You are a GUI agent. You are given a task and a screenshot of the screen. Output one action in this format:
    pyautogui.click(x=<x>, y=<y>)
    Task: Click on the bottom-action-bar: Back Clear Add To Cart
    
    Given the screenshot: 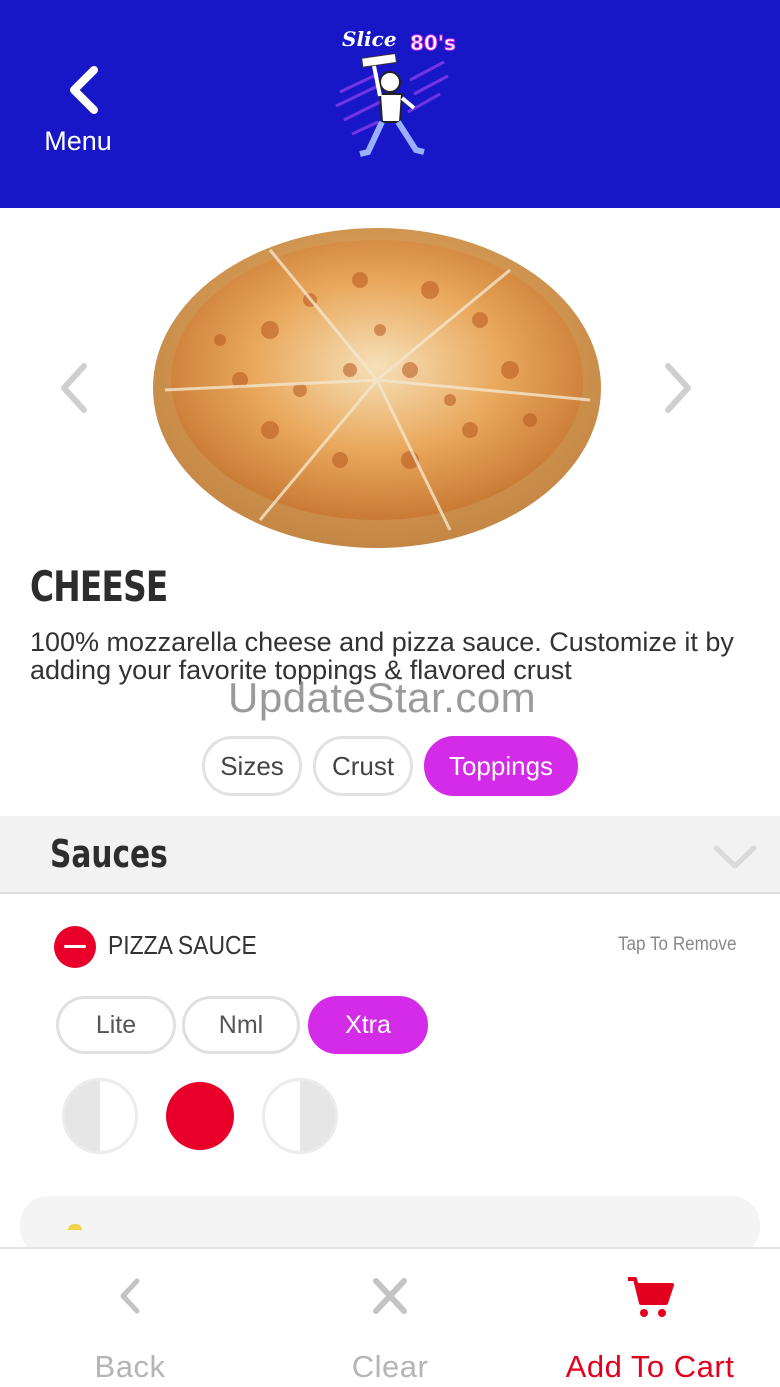 What is the action you would take?
    pyautogui.click(x=390, y=1317)
    